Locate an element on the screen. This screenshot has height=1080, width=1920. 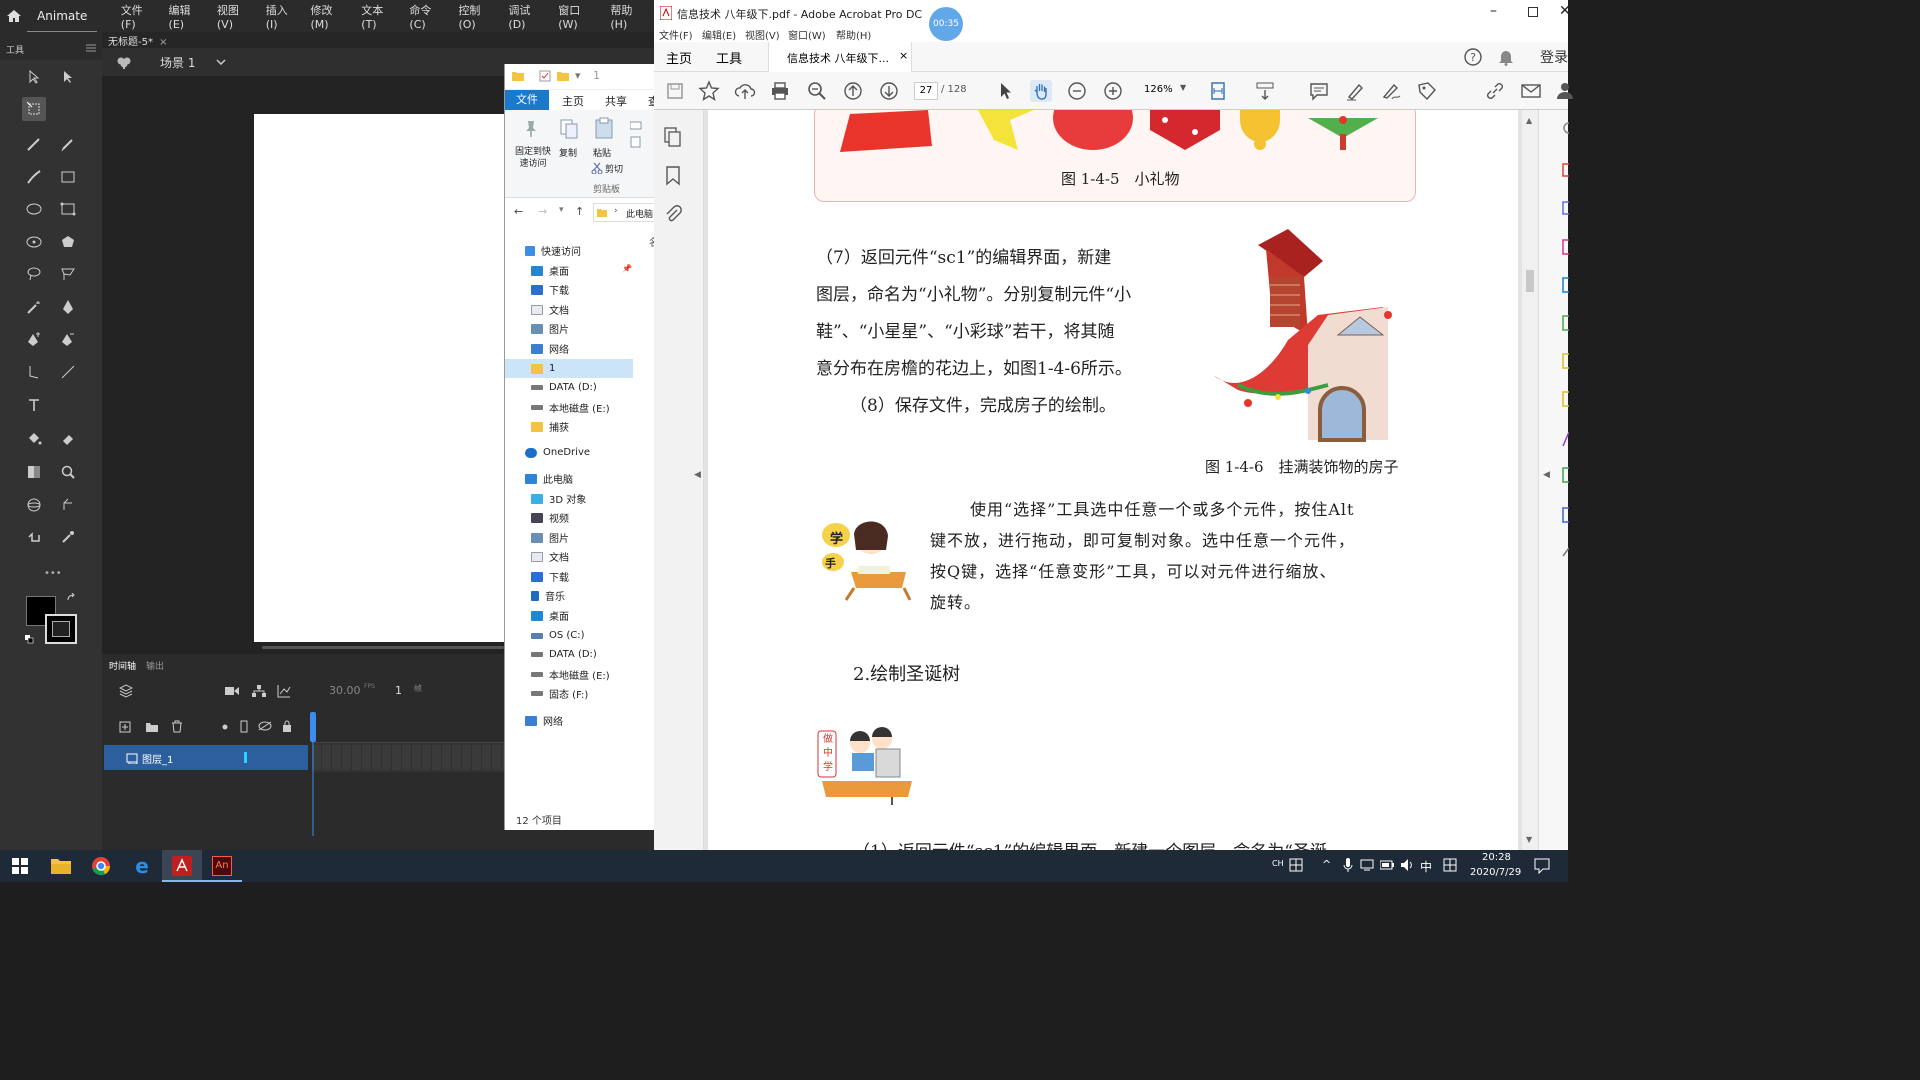
nav-item-desktop-pc: 桌面 is located at coordinates (592, 615).